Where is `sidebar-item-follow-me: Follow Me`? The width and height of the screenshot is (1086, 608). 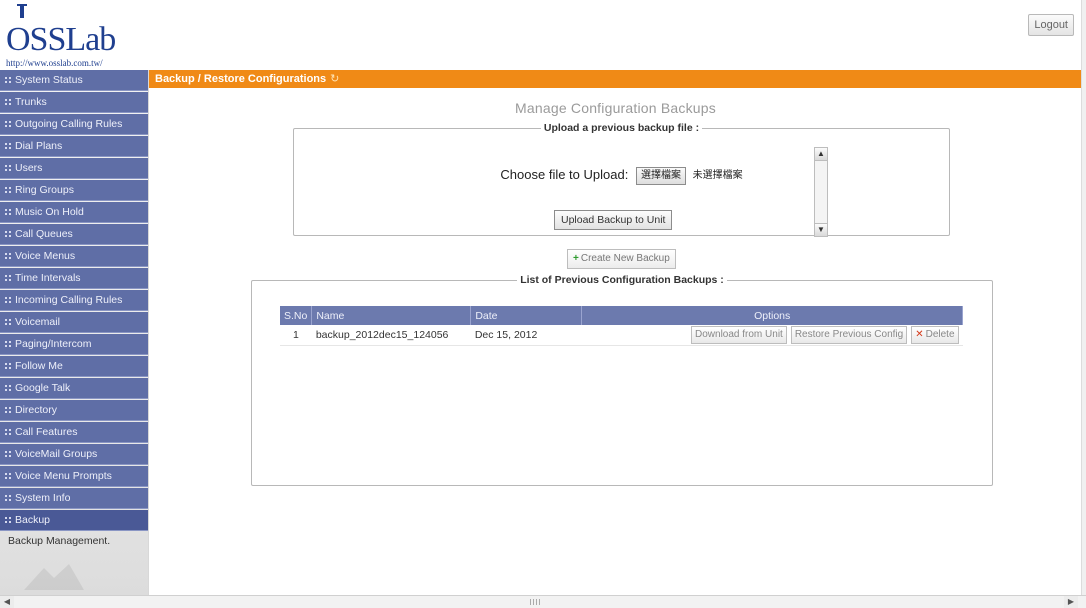
sidebar-item-follow-me: Follow Me is located at coordinates (74, 366).